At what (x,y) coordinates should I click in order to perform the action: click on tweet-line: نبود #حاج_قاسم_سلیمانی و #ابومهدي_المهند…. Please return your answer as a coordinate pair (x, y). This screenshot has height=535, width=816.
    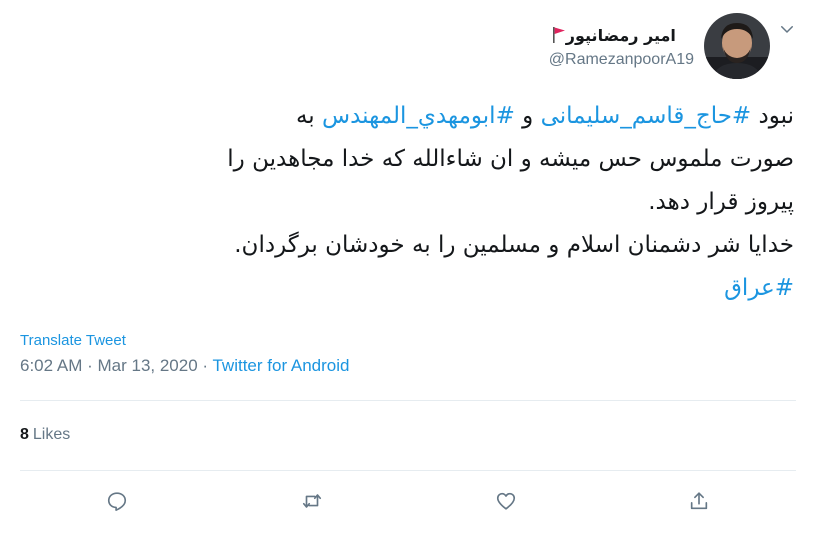
    Looking at the image, I should click on (404, 116).